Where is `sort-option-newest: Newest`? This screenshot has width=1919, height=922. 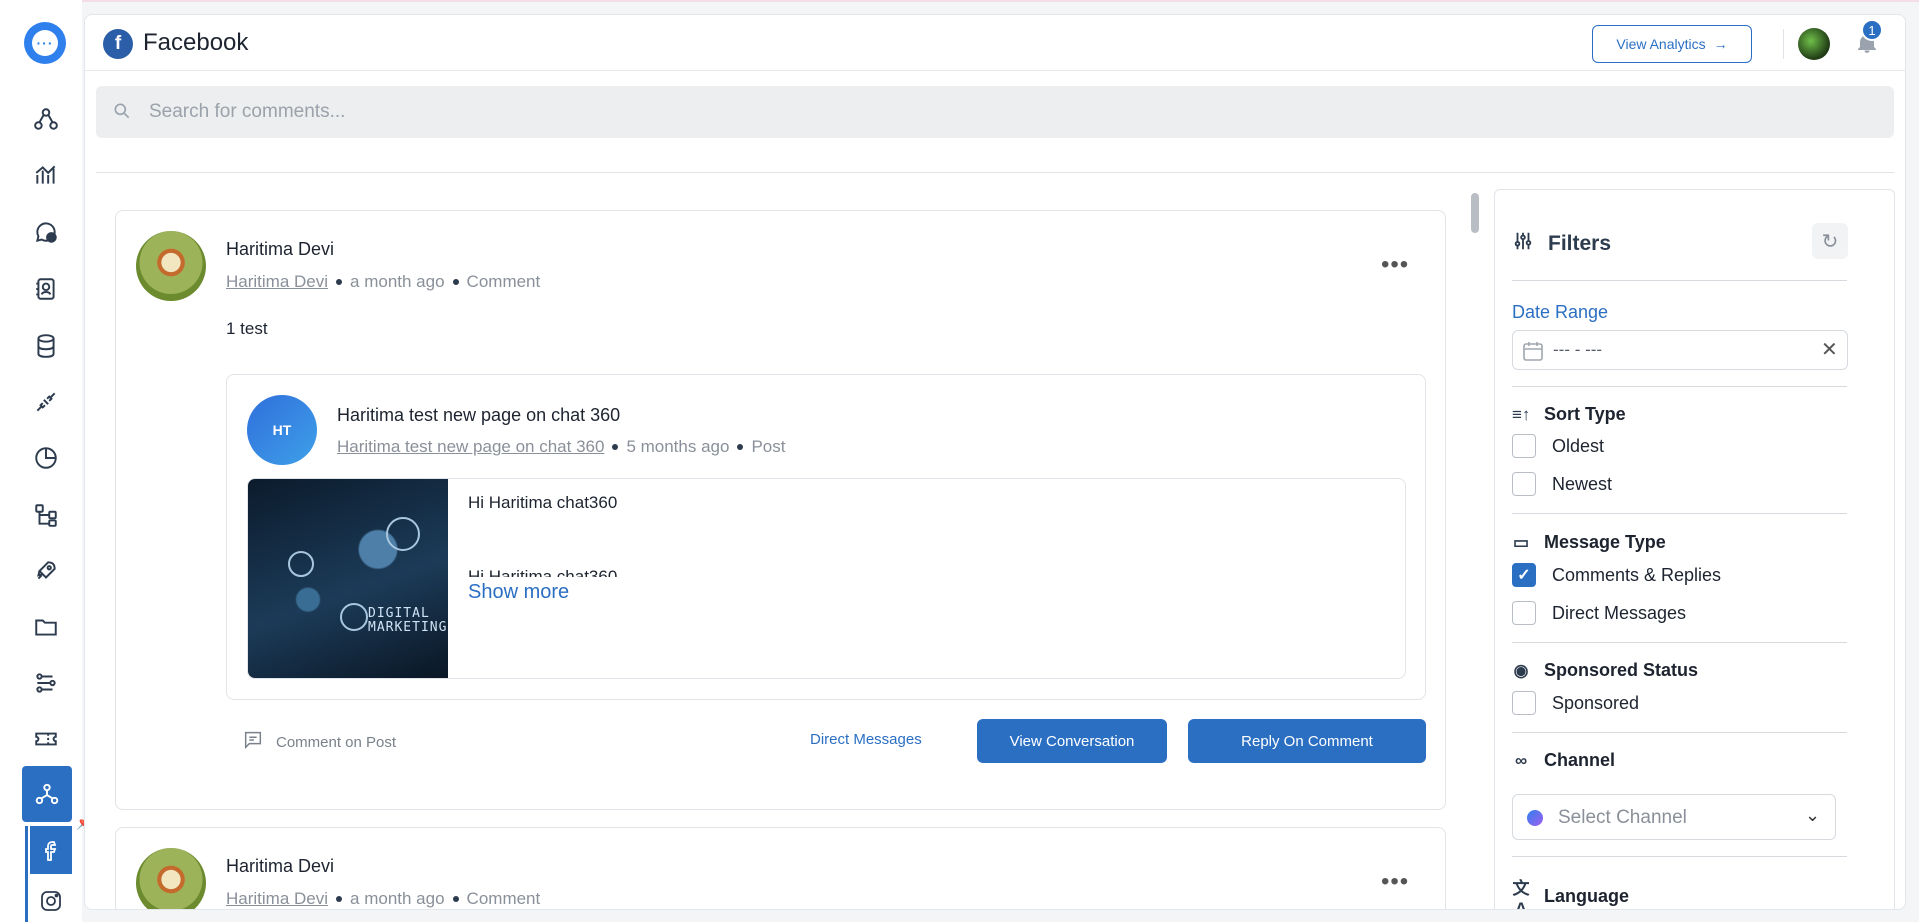 sort-option-newest: Newest is located at coordinates (1562, 484).